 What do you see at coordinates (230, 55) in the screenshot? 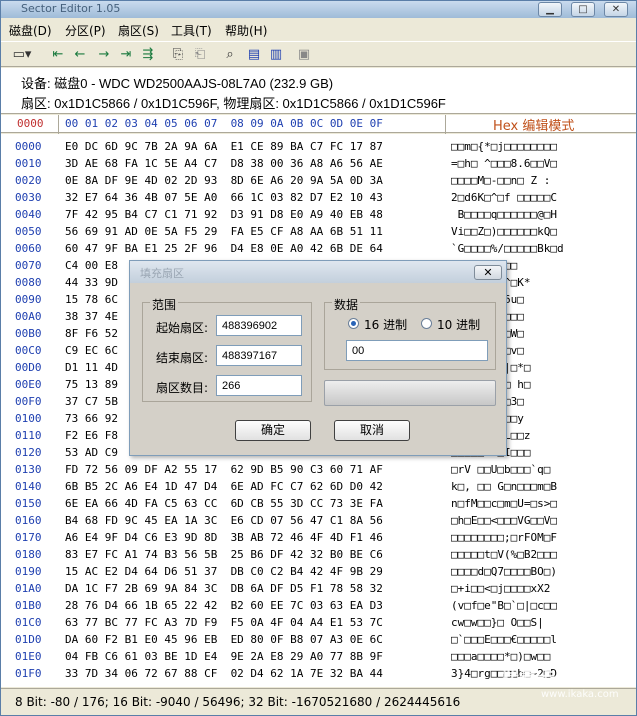
I see `search-icon: ⌕` at bounding box center [230, 55].